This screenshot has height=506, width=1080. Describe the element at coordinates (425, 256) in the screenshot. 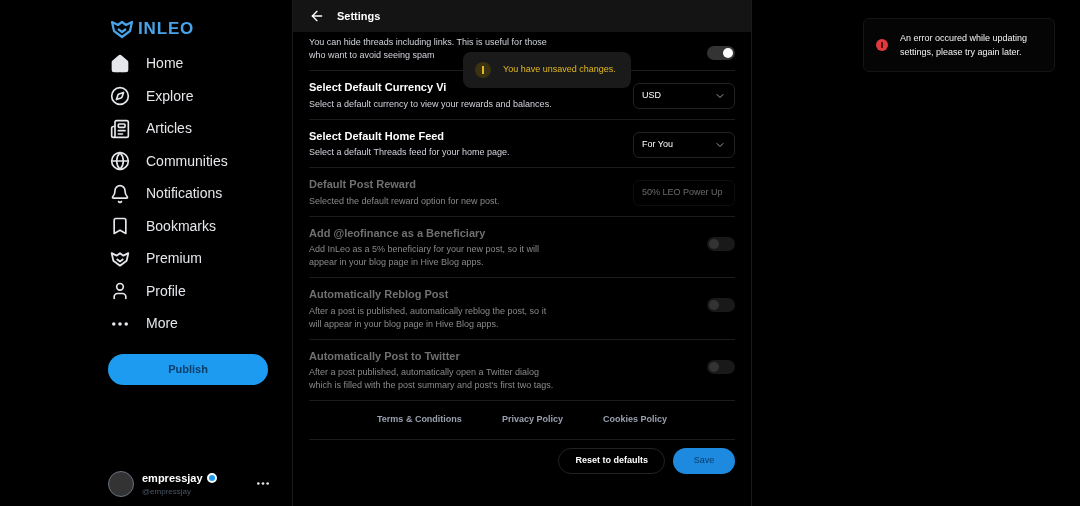

I see `setting-description: Add InLeo as a 5% beneficiary for your new post, so it will appear in your blog page in Hive Blog apps.` at that location.